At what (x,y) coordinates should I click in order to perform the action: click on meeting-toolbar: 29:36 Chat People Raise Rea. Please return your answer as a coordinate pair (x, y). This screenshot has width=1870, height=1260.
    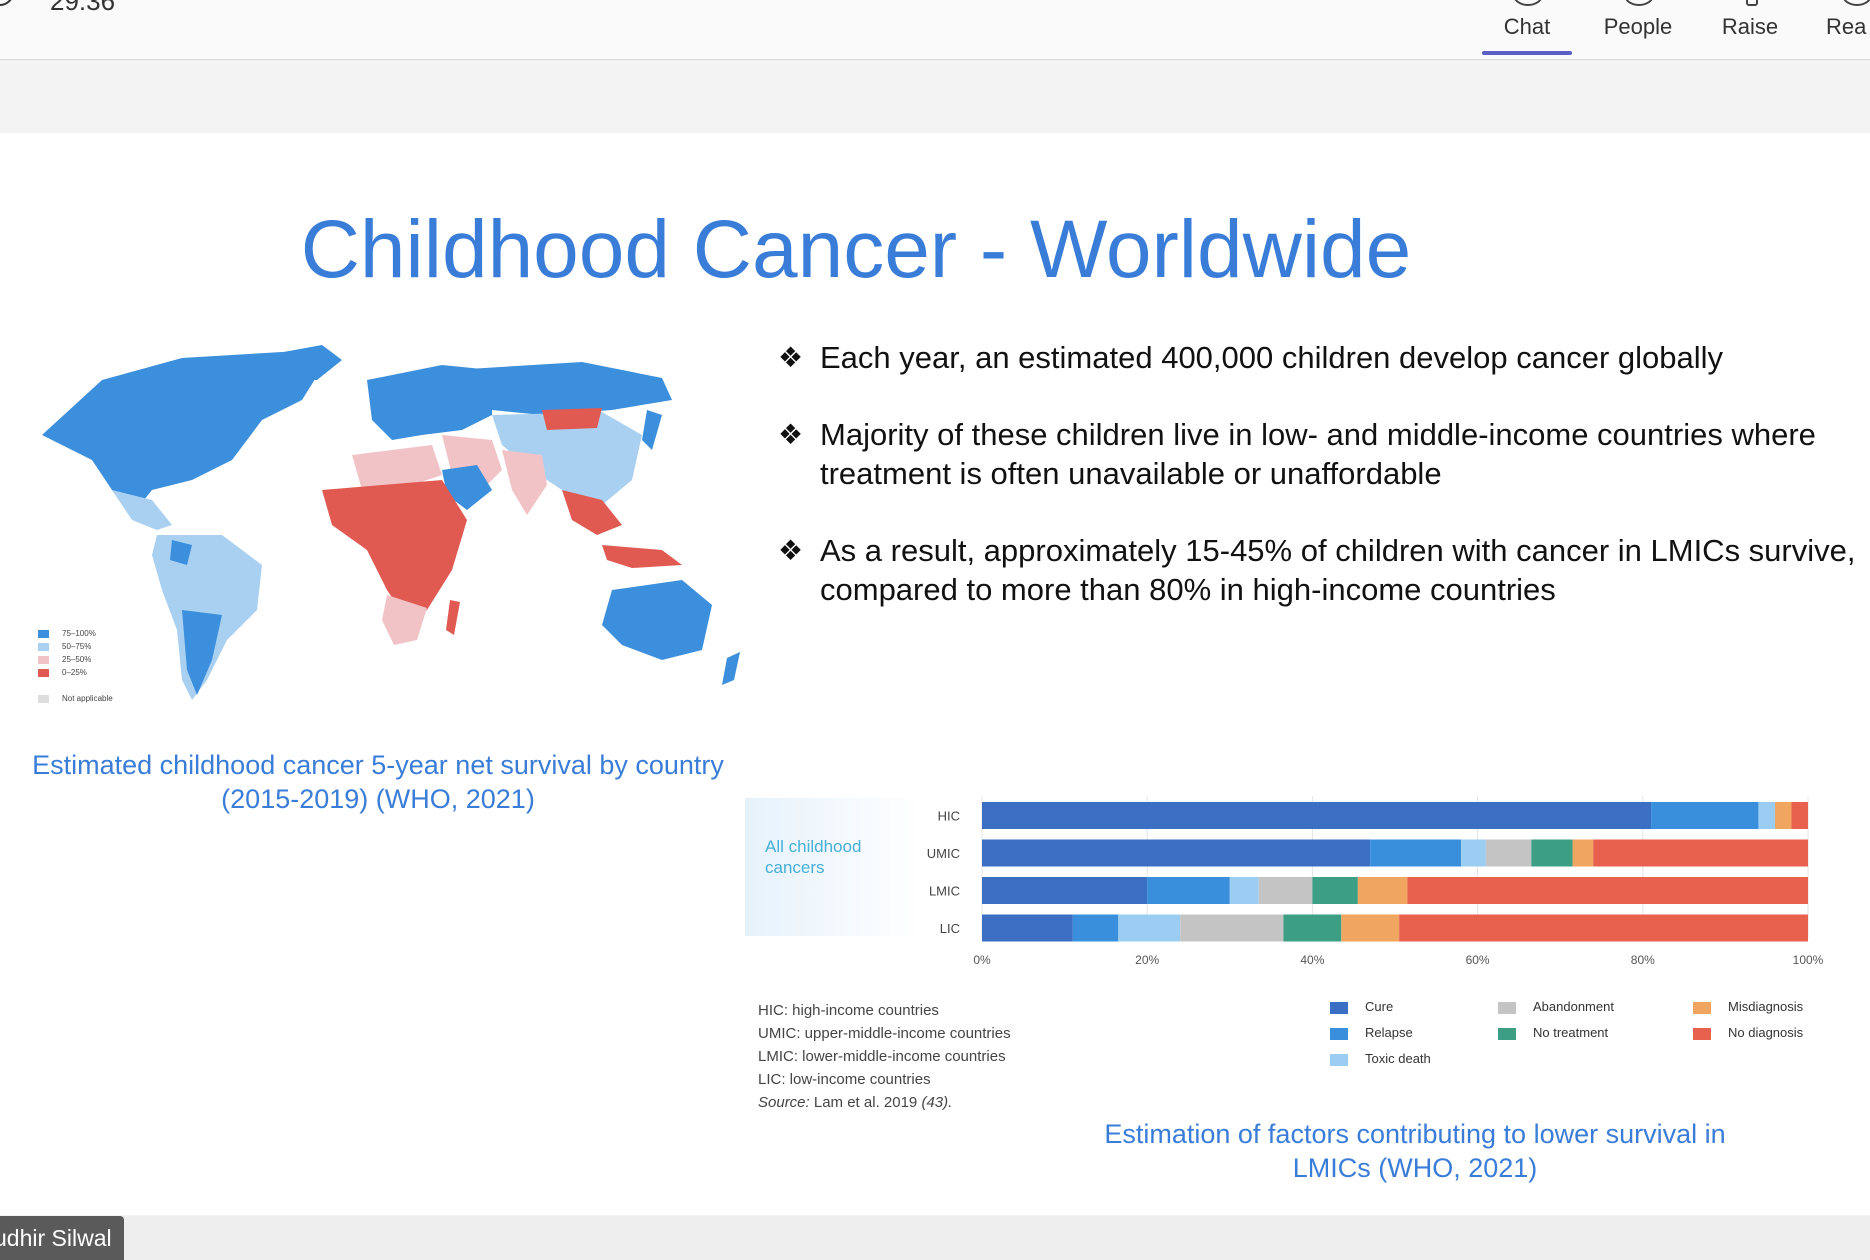
    Looking at the image, I should click on (935, 30).